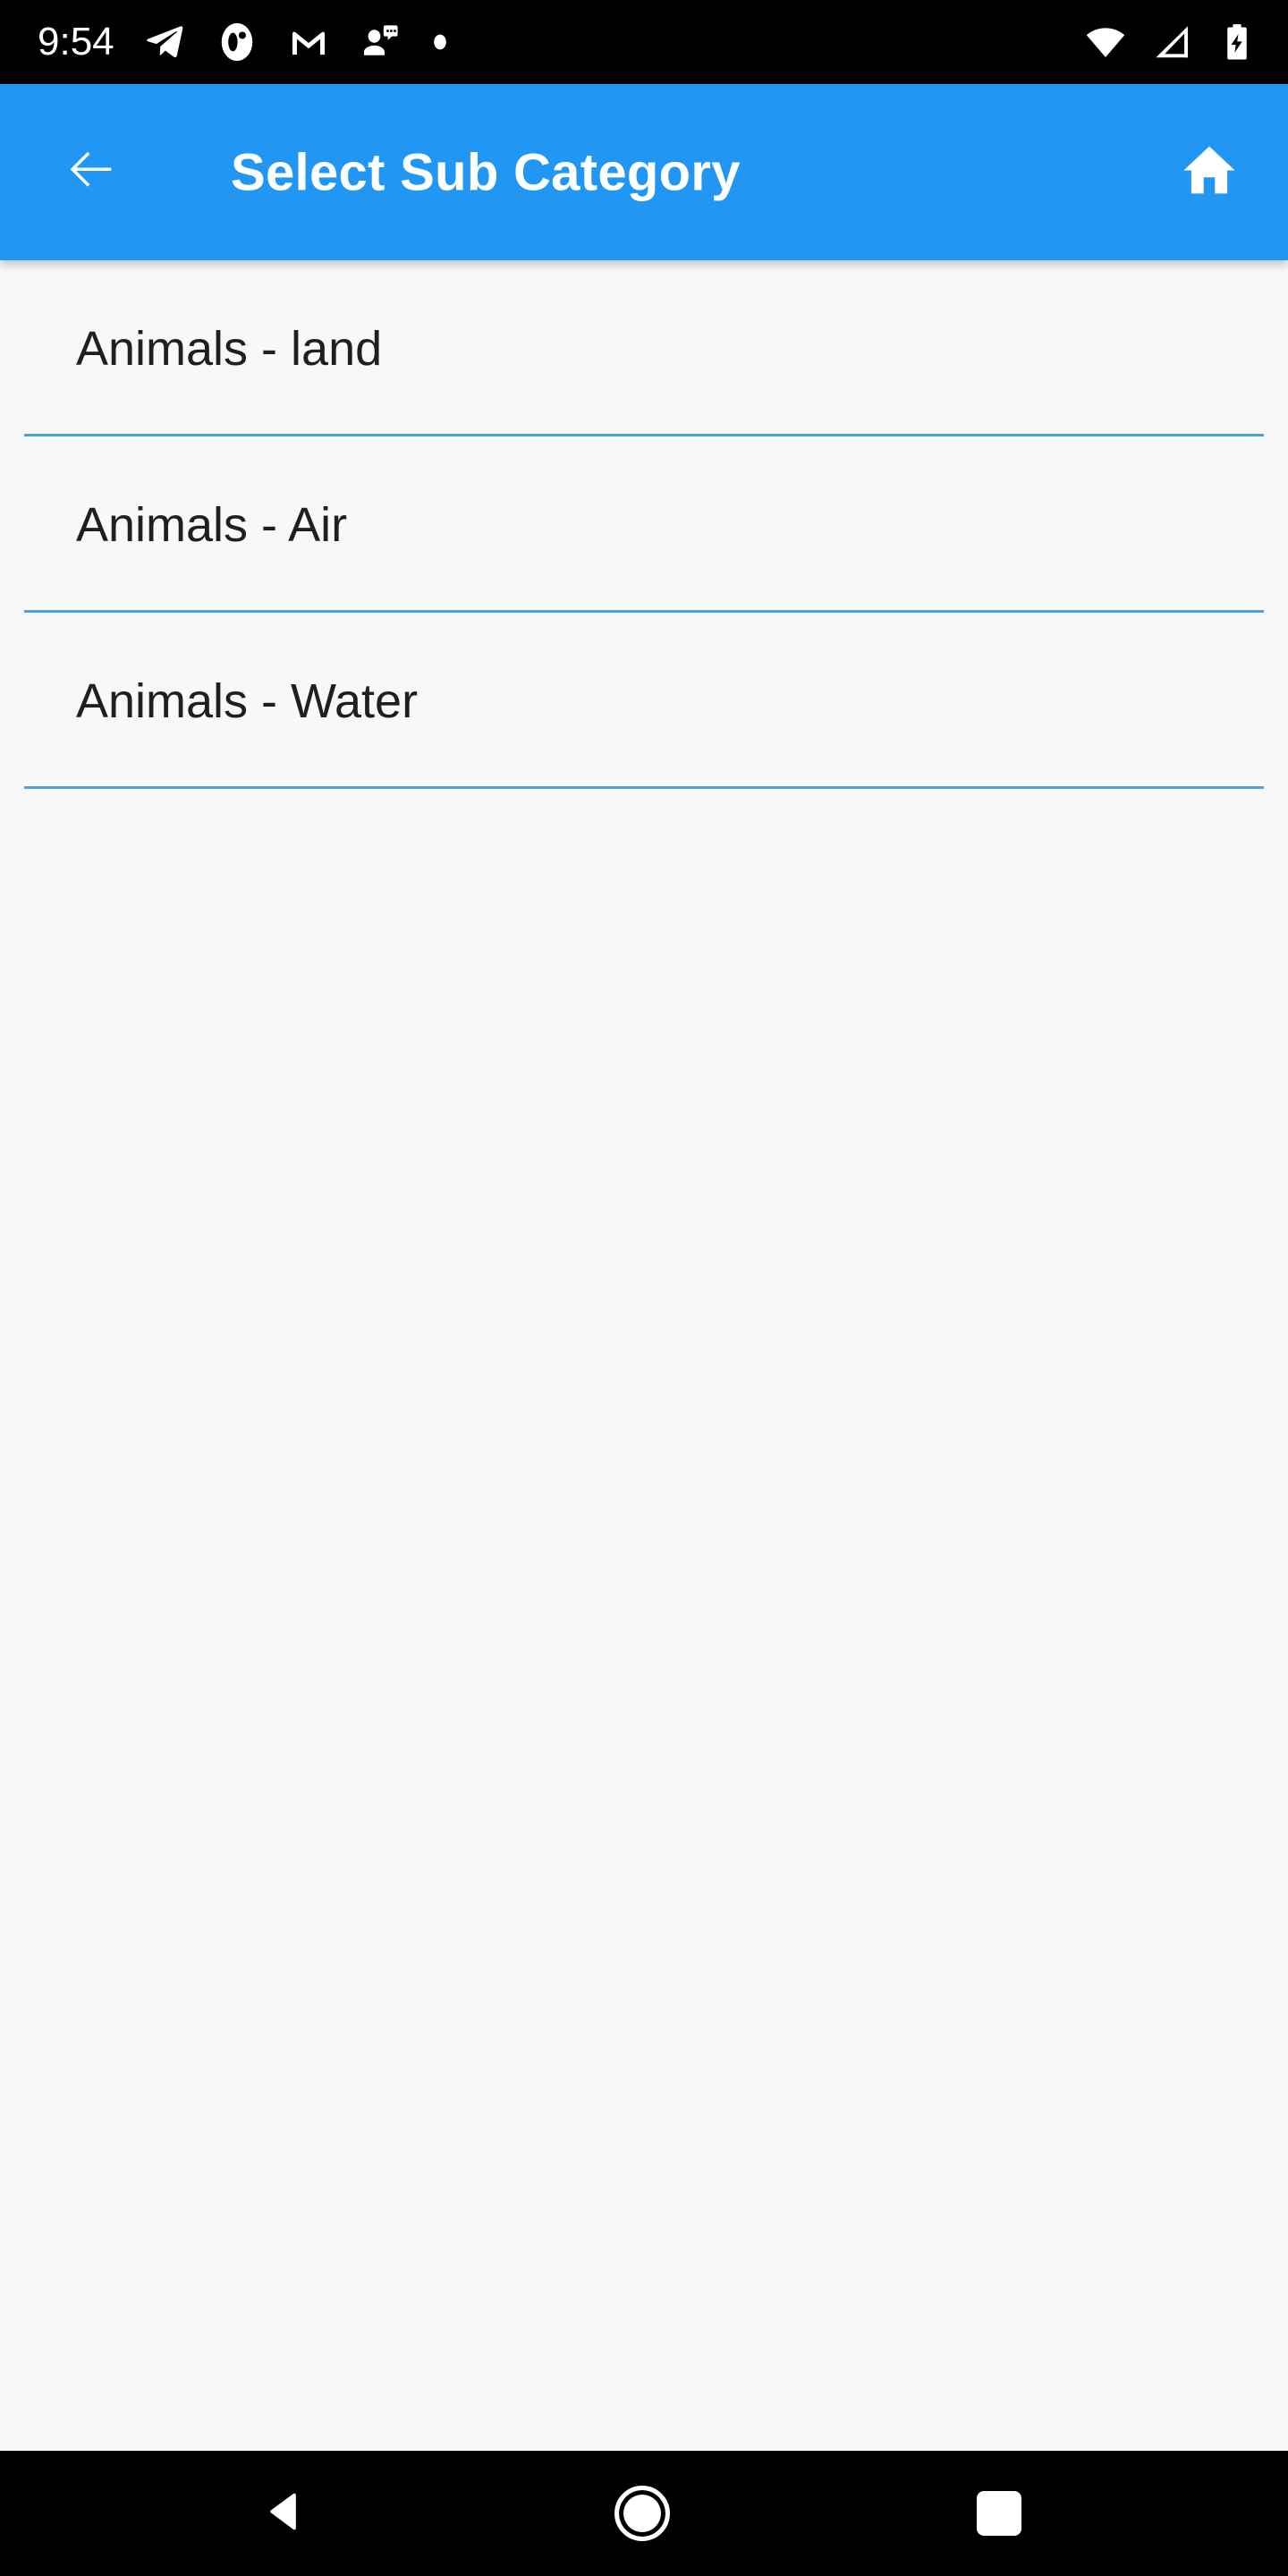 The height and width of the screenshot is (2576, 1288). I want to click on status-bar-clock: 9:54, so click(76, 42).